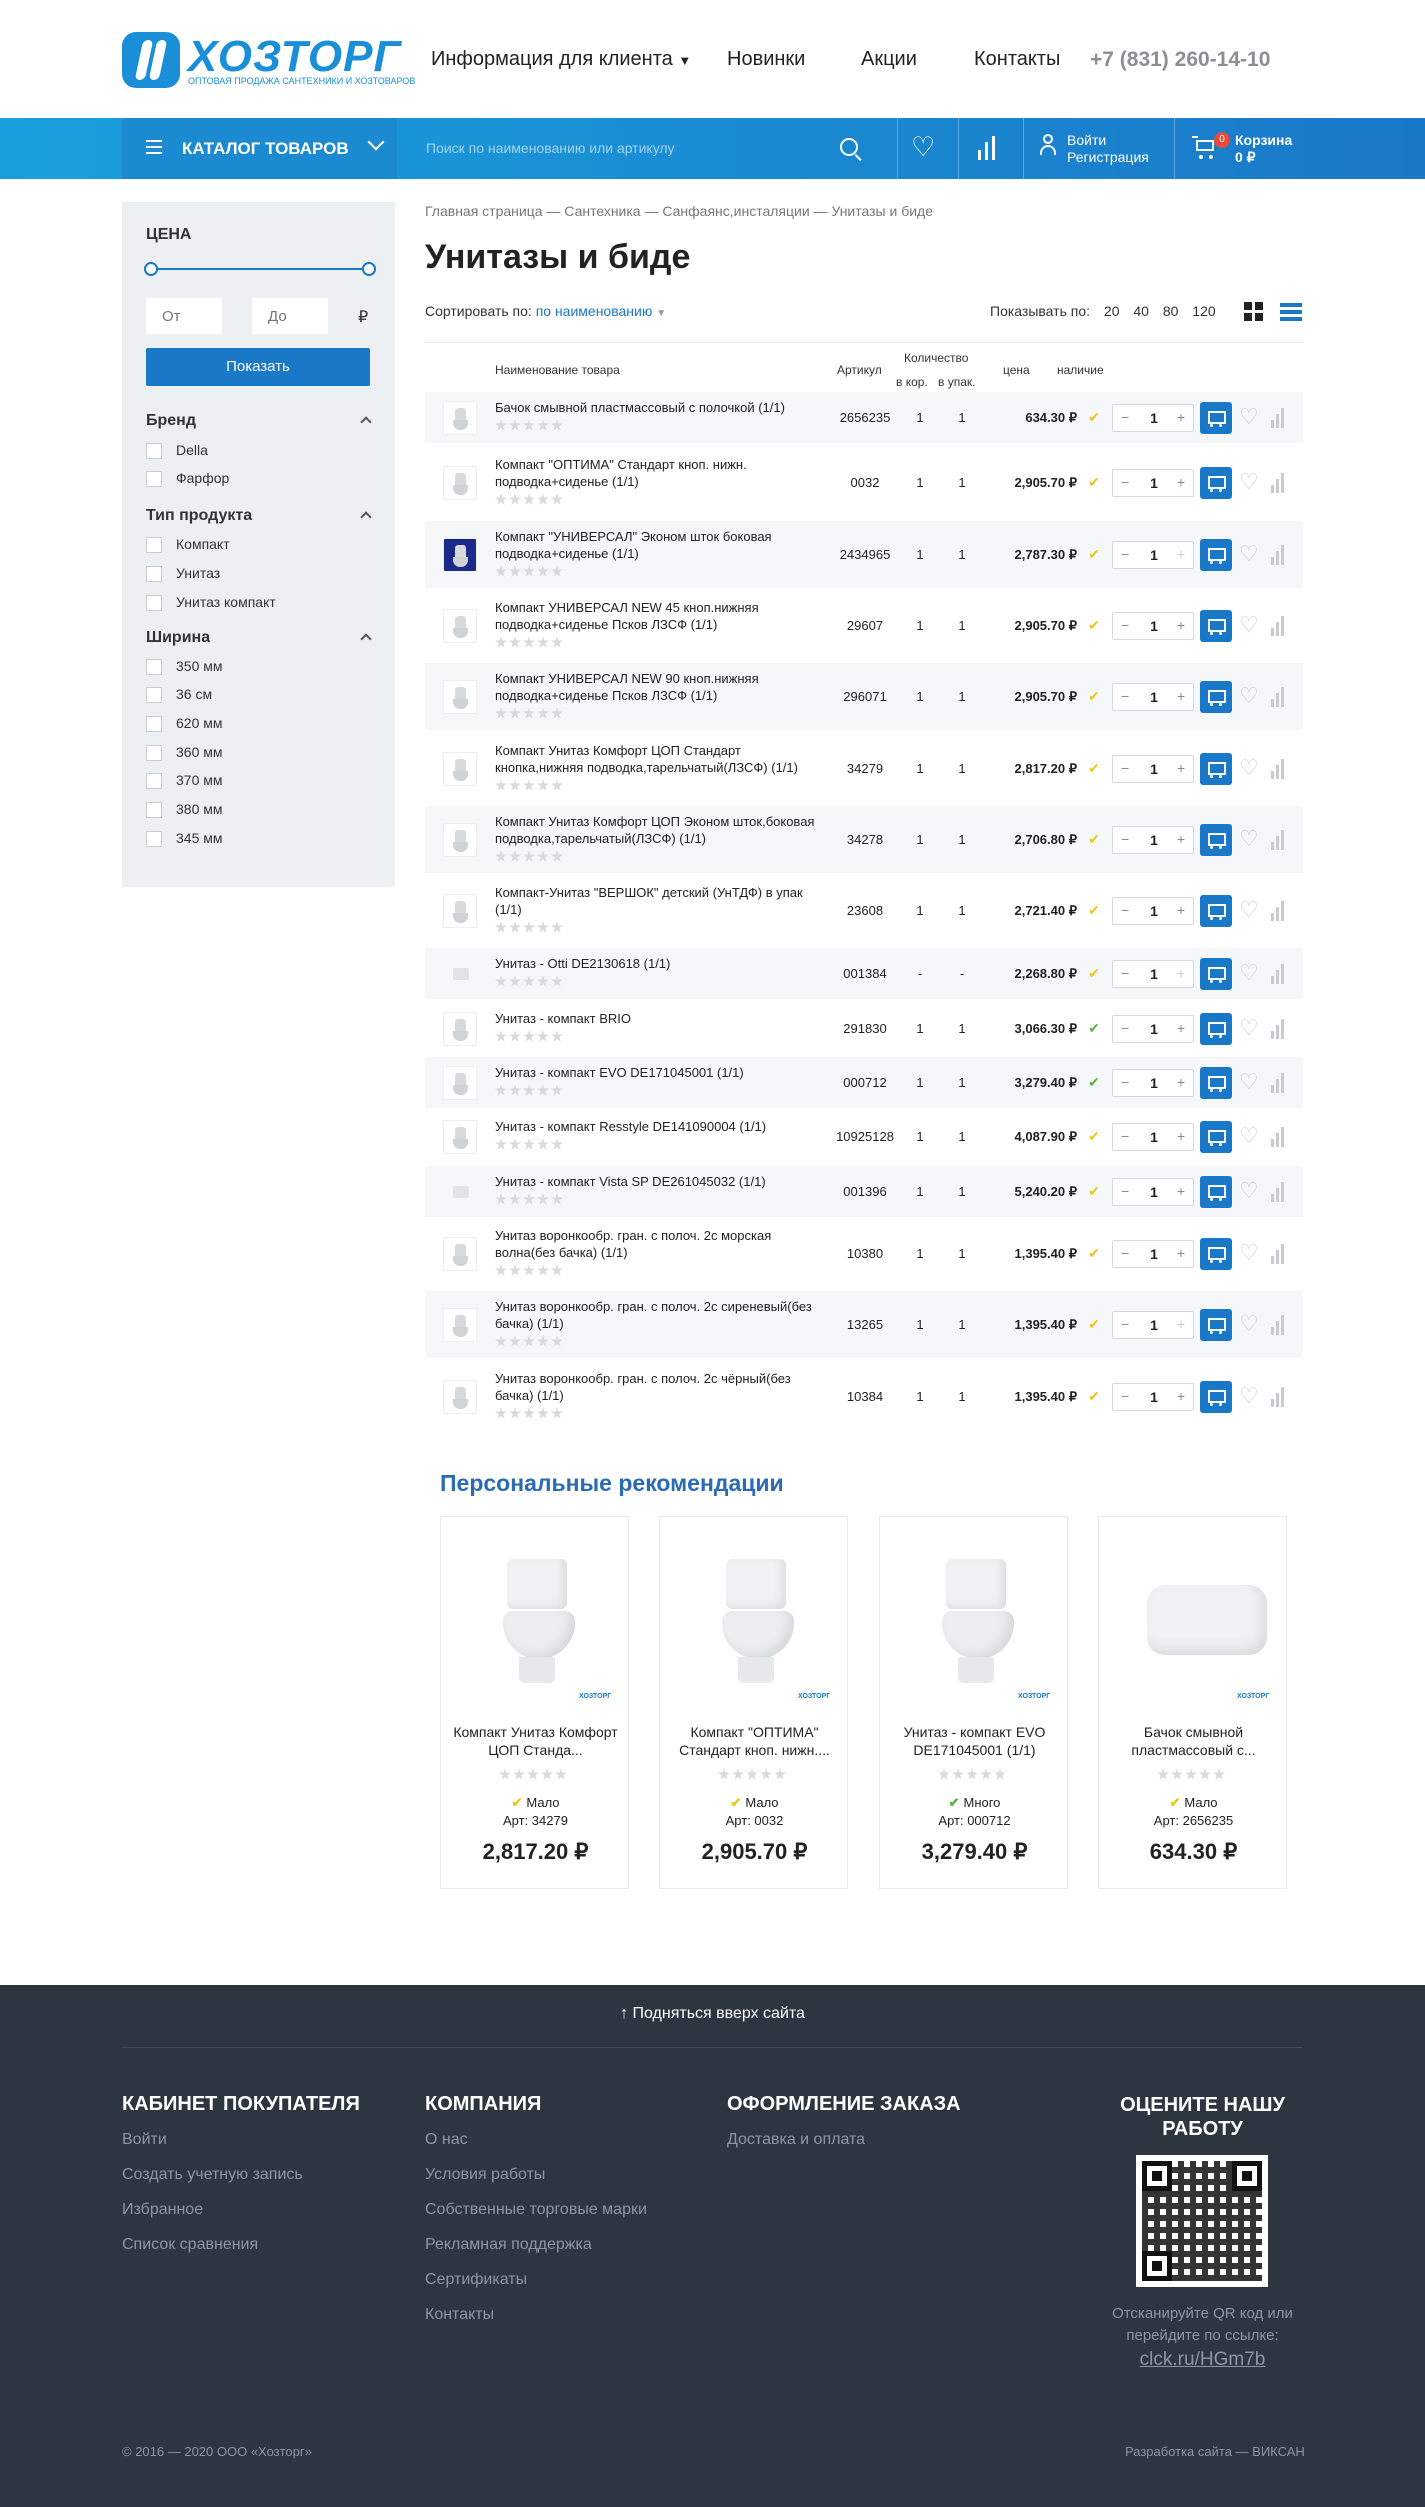  What do you see at coordinates (260, 269) in the screenshot?
I see `price-range-slider` at bounding box center [260, 269].